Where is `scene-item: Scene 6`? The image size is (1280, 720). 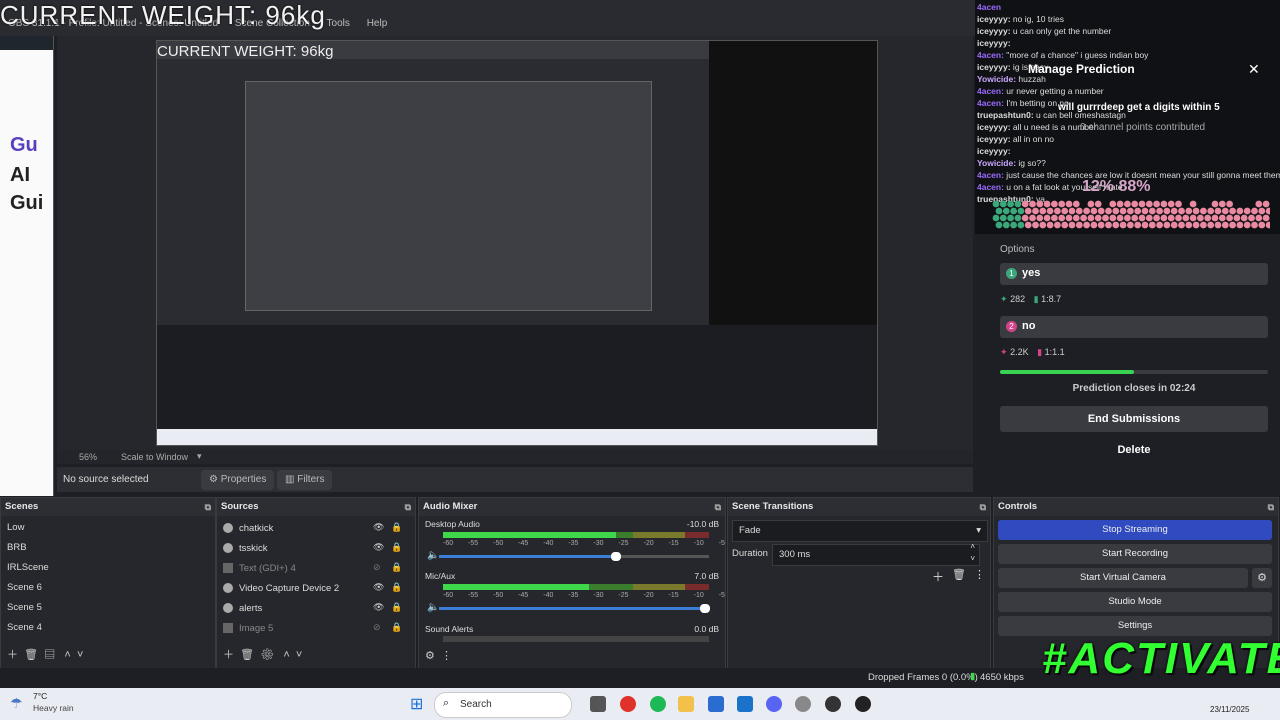 scene-item: Scene 6 is located at coordinates (24, 587).